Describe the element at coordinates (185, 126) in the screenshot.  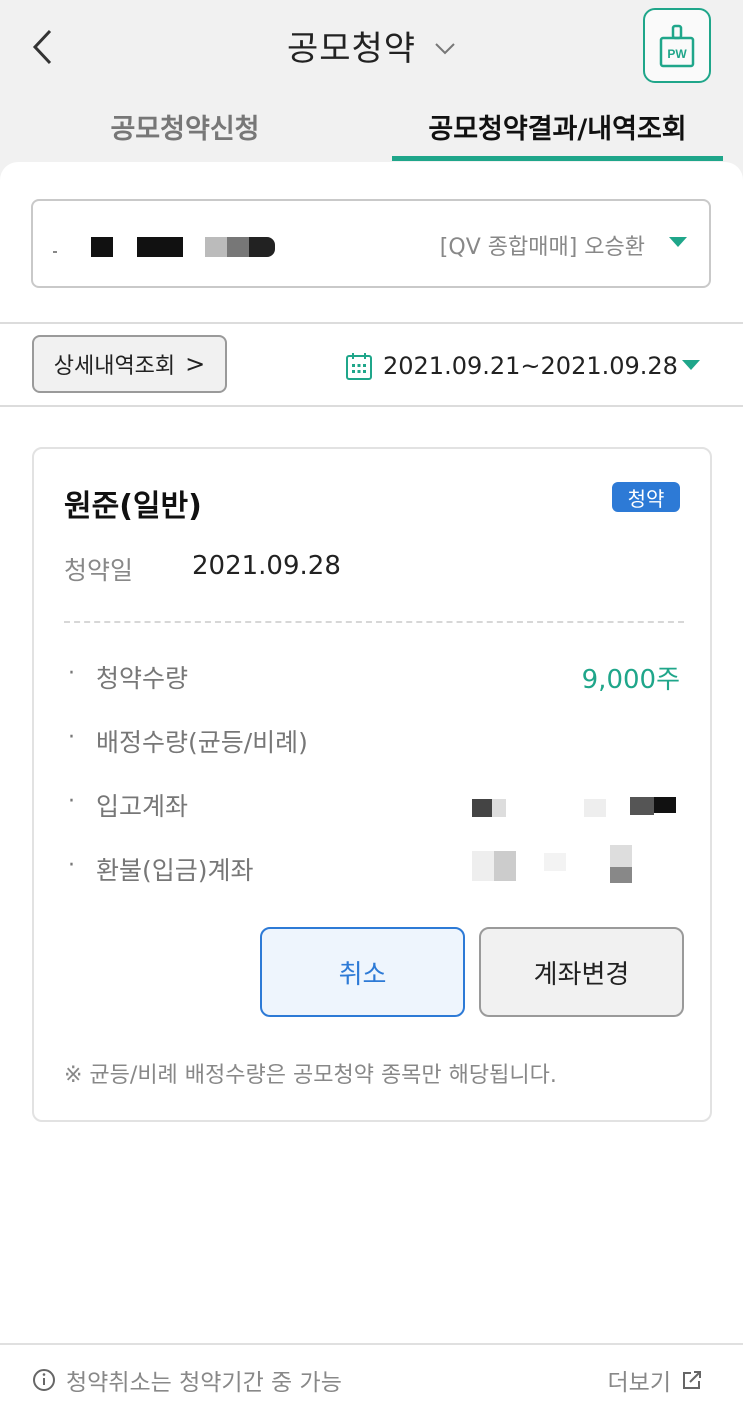
I see `tab-apply: 공모청약신청` at that location.